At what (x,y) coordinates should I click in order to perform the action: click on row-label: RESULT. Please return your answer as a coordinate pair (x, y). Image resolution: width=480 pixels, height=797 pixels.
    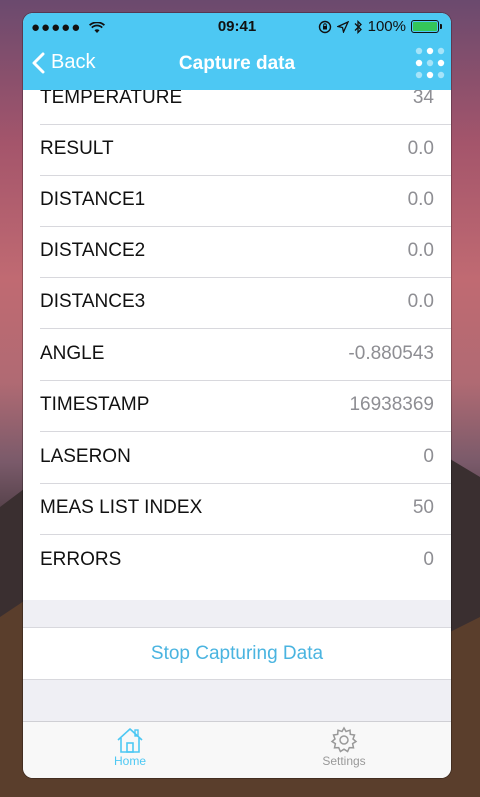
    Looking at the image, I should click on (77, 148).